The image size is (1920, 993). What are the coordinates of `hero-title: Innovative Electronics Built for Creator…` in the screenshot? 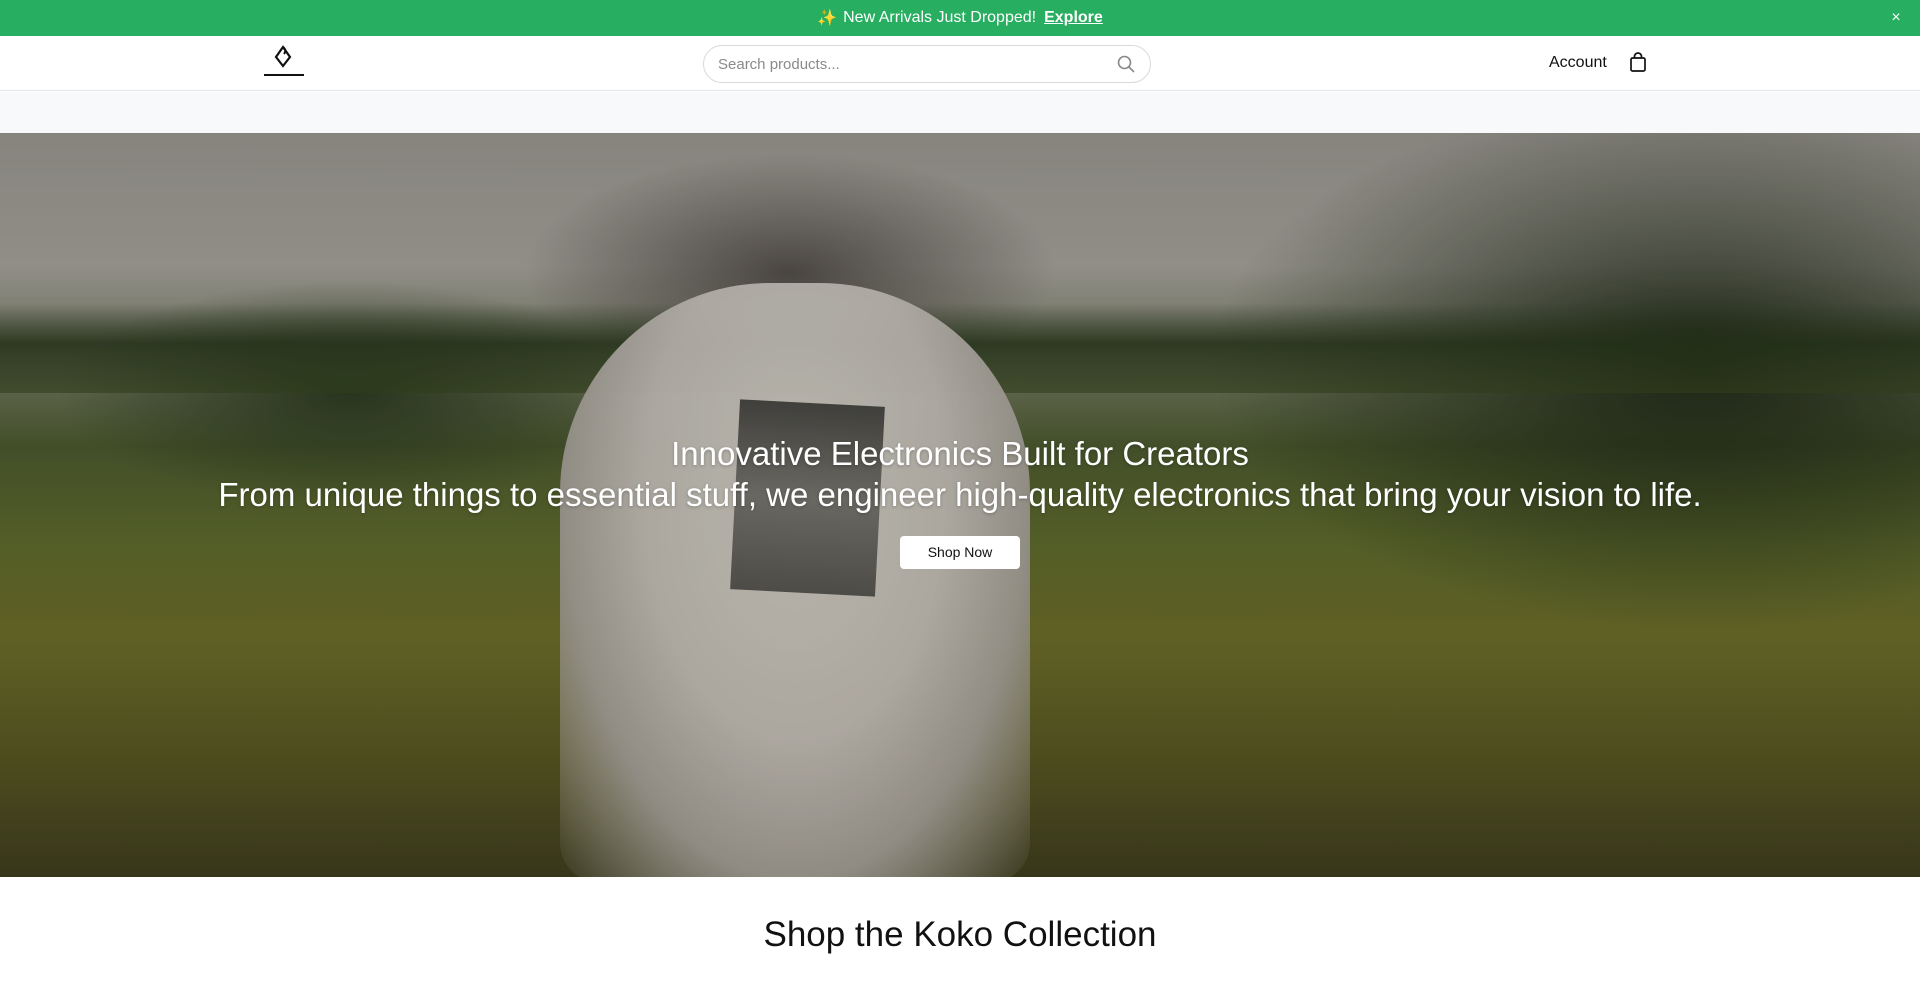 It's located at (960, 453).